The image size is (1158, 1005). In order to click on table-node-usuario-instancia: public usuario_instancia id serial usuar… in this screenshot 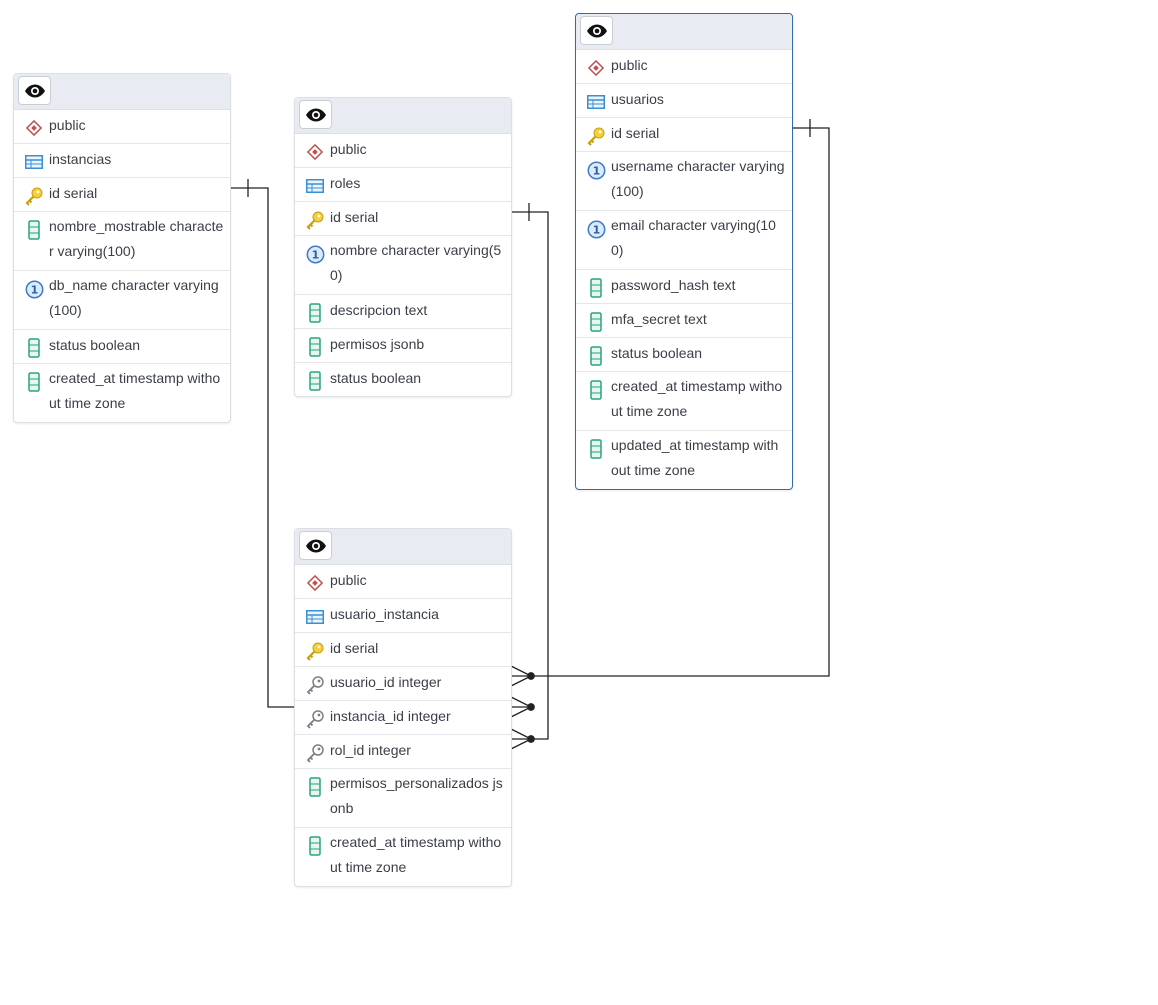, I will do `click(403, 707)`.